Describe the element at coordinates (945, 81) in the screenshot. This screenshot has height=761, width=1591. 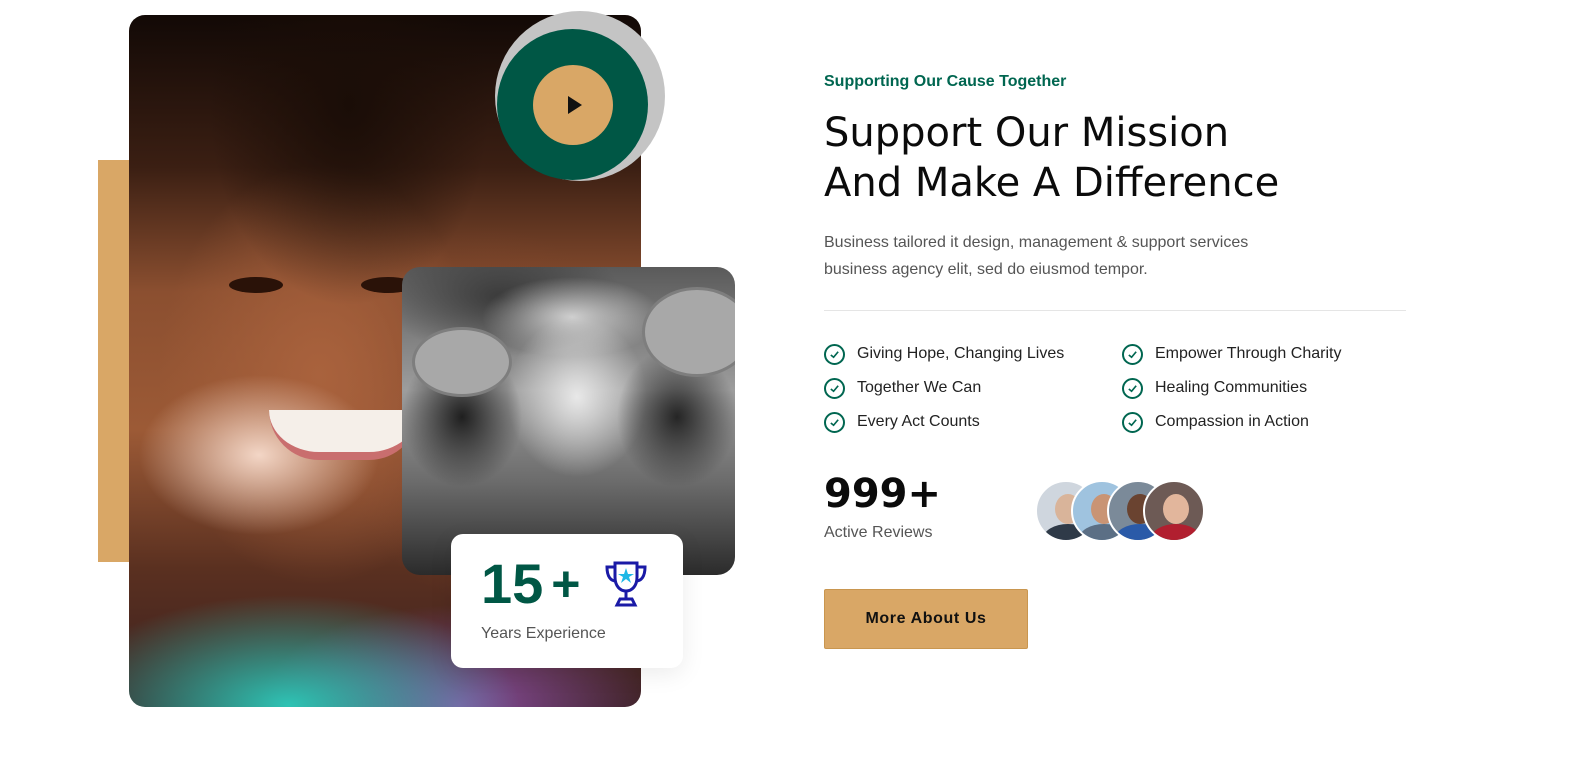
I see `section-eyebrow: Supporting Our Cause Together` at that location.